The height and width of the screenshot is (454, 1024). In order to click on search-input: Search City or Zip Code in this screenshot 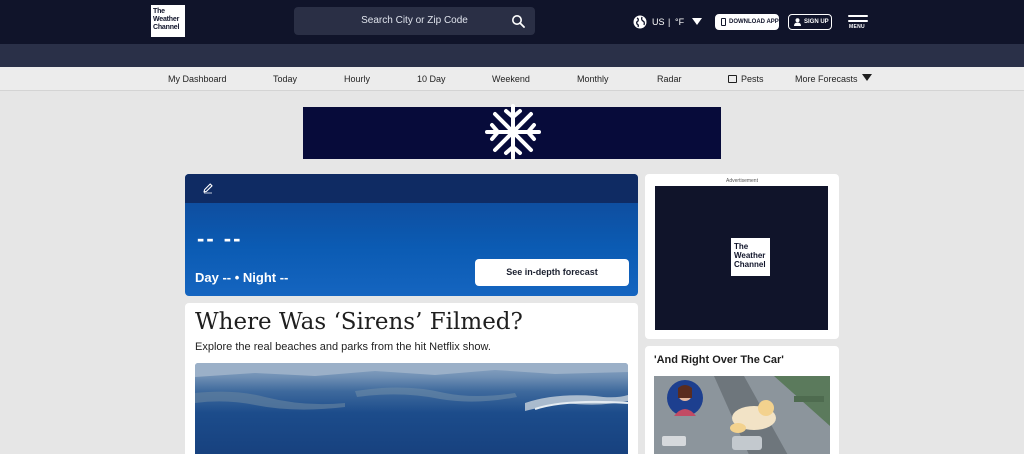, I will do `click(414, 21)`.